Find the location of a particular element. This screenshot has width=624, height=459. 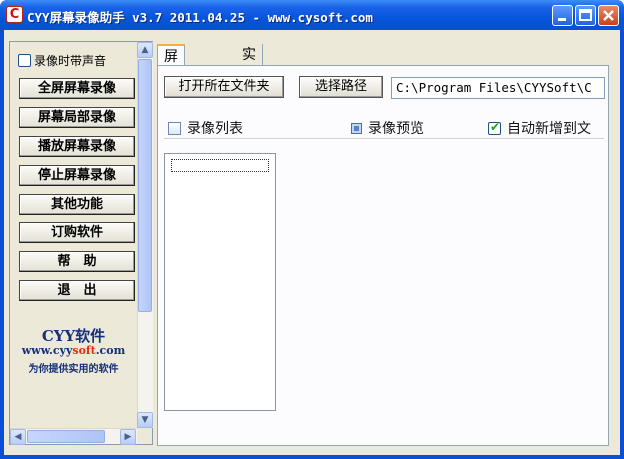

play-record-button: 播放屏幕录像 is located at coordinates (77, 146).